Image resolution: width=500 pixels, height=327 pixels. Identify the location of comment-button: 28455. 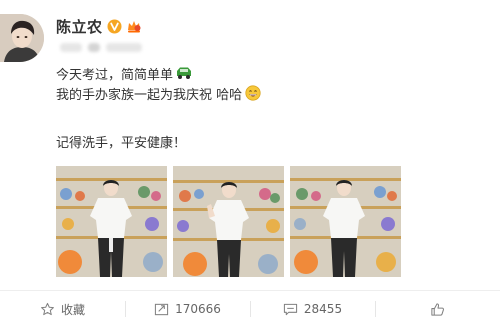
(312, 309).